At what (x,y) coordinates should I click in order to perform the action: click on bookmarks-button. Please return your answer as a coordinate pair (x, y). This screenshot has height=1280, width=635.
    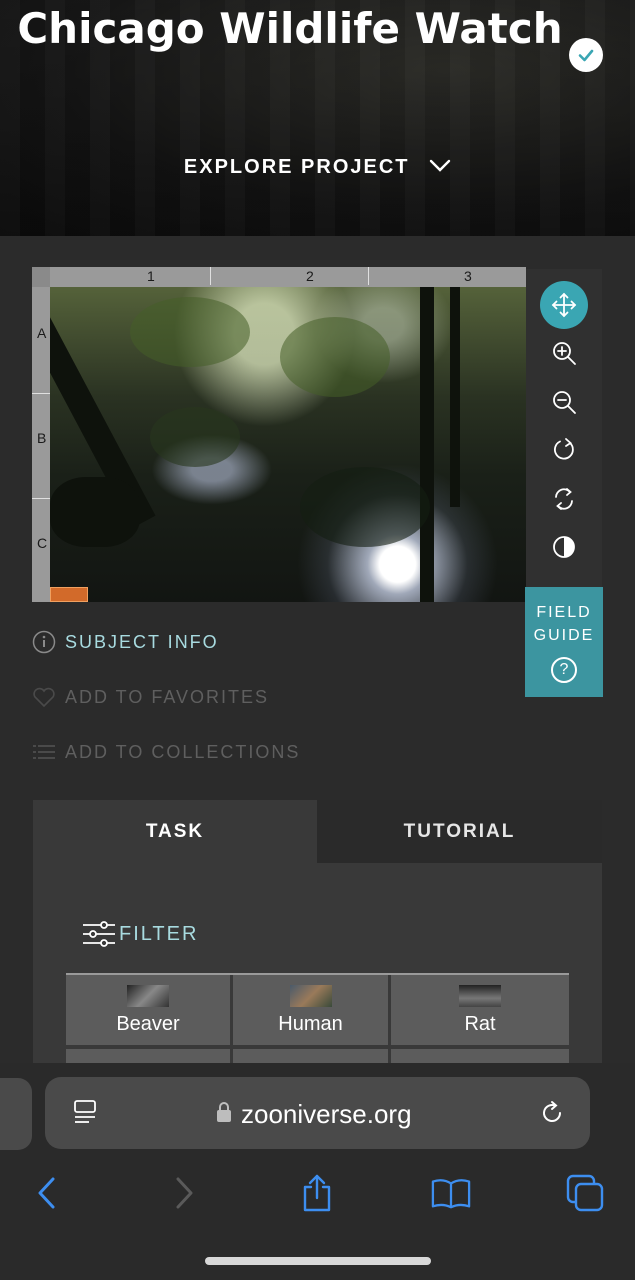
    Looking at the image, I should click on (451, 1193).